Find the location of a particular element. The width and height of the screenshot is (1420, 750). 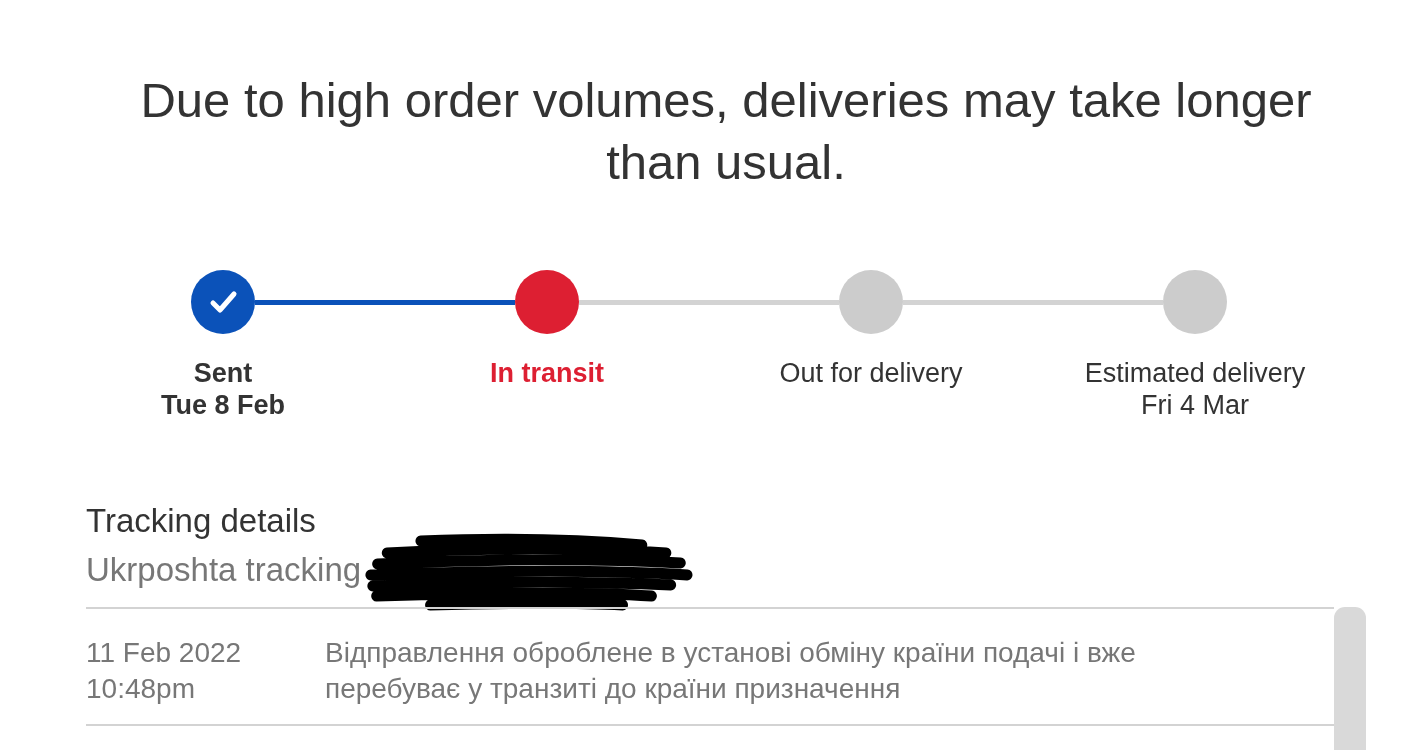

event-message: Відправлення оброблене в установі обміну країни подачі і вже перебуває у транзиті до країни призначення is located at coordinates (731, 671).